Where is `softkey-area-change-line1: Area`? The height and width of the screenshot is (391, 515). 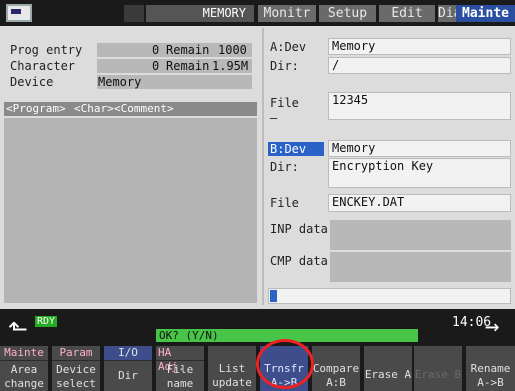
softkey-area-change-line1: Area is located at coordinates (24, 369).